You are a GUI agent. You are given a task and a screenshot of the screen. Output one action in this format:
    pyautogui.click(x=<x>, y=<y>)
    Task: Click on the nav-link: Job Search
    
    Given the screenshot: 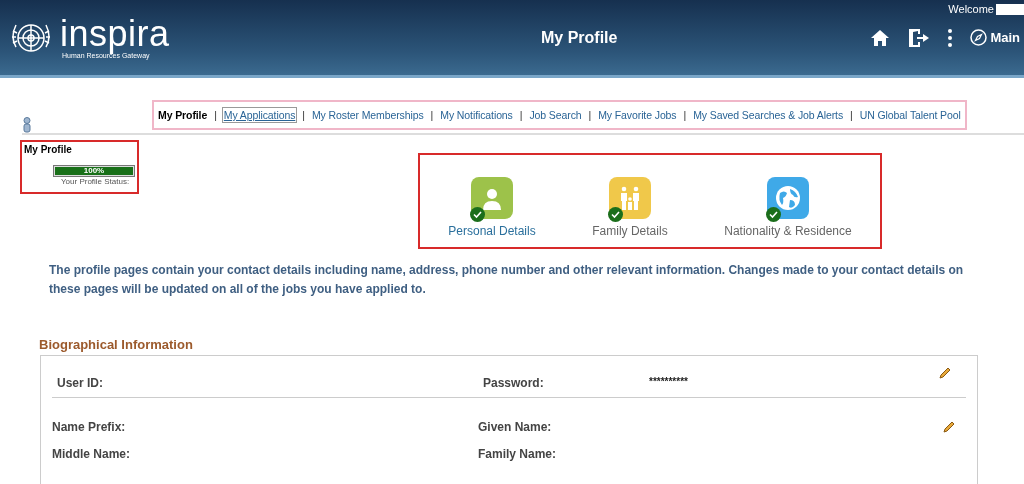 What is the action you would take?
    pyautogui.click(x=555, y=115)
    